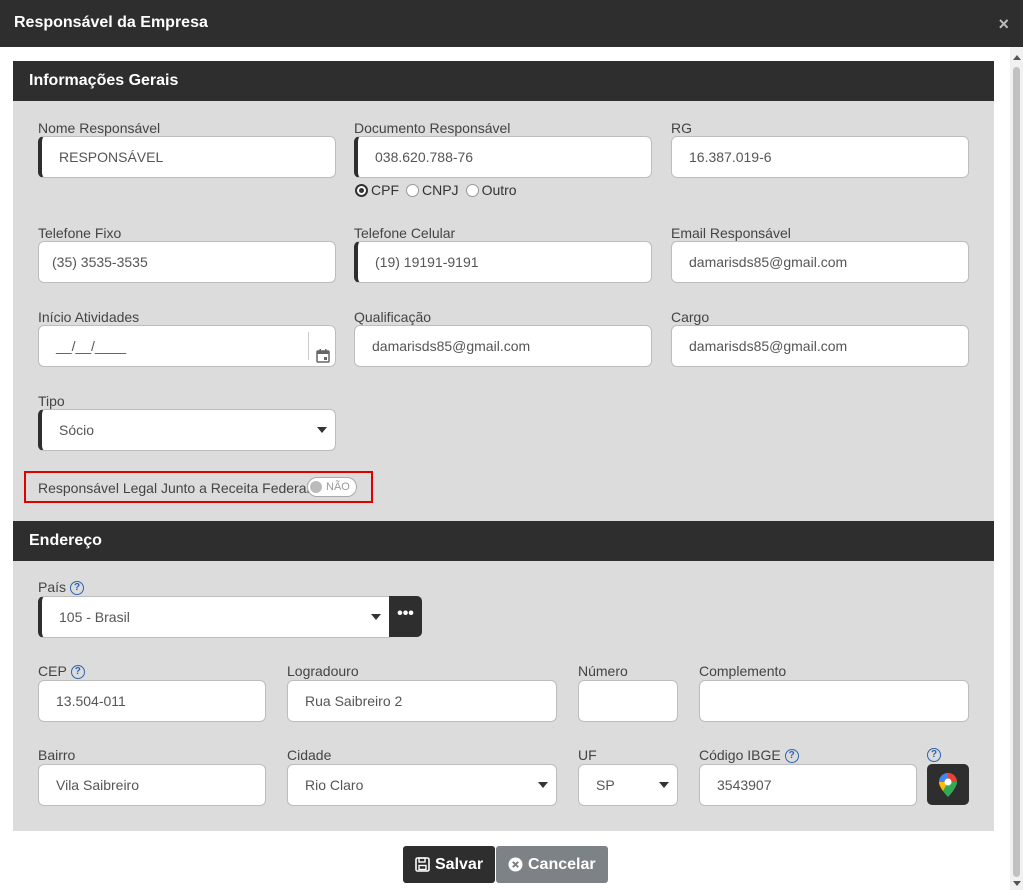 Image resolution: width=1023 pixels, height=890 pixels. Describe the element at coordinates (422, 785) in the screenshot. I see `cidade-select: Rio Claro` at that location.